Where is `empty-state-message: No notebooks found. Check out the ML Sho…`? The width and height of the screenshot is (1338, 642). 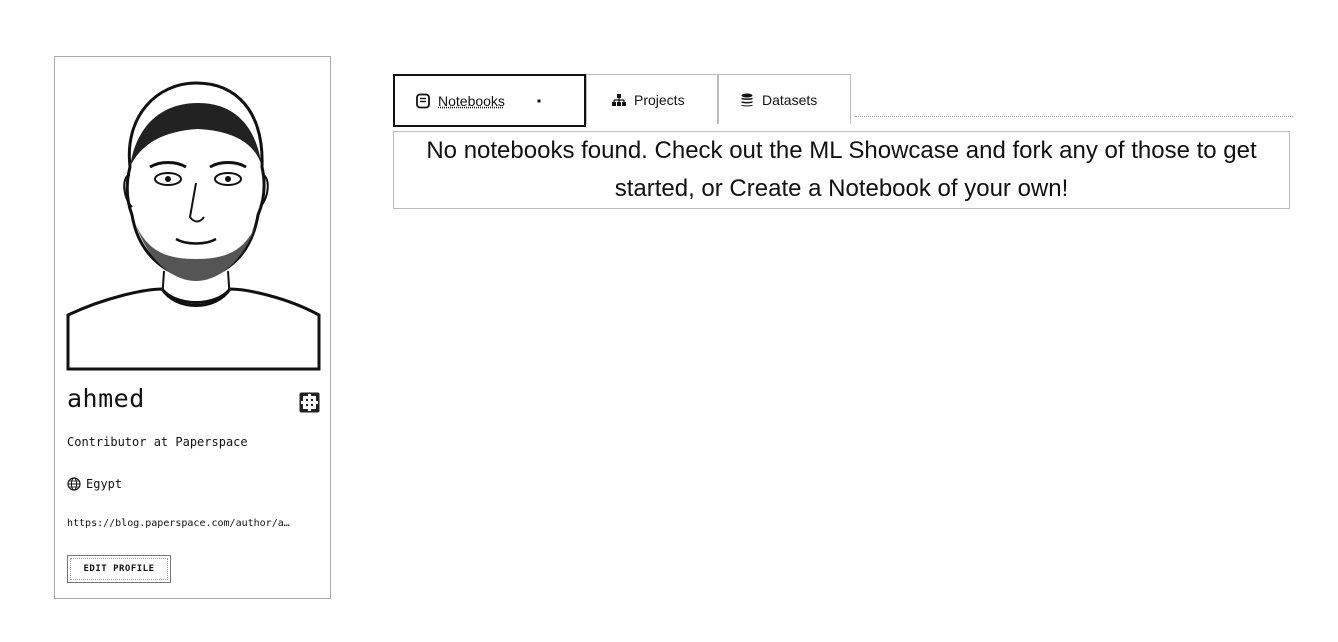 empty-state-message: No notebooks found. Check out the ML Sho… is located at coordinates (841, 169).